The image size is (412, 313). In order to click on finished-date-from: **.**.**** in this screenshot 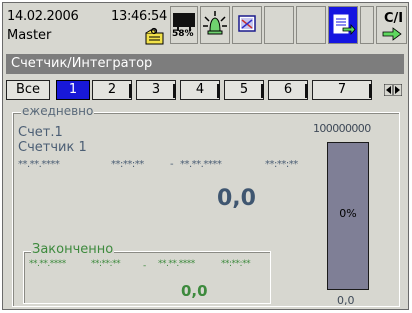, I will do `click(47, 264)`.